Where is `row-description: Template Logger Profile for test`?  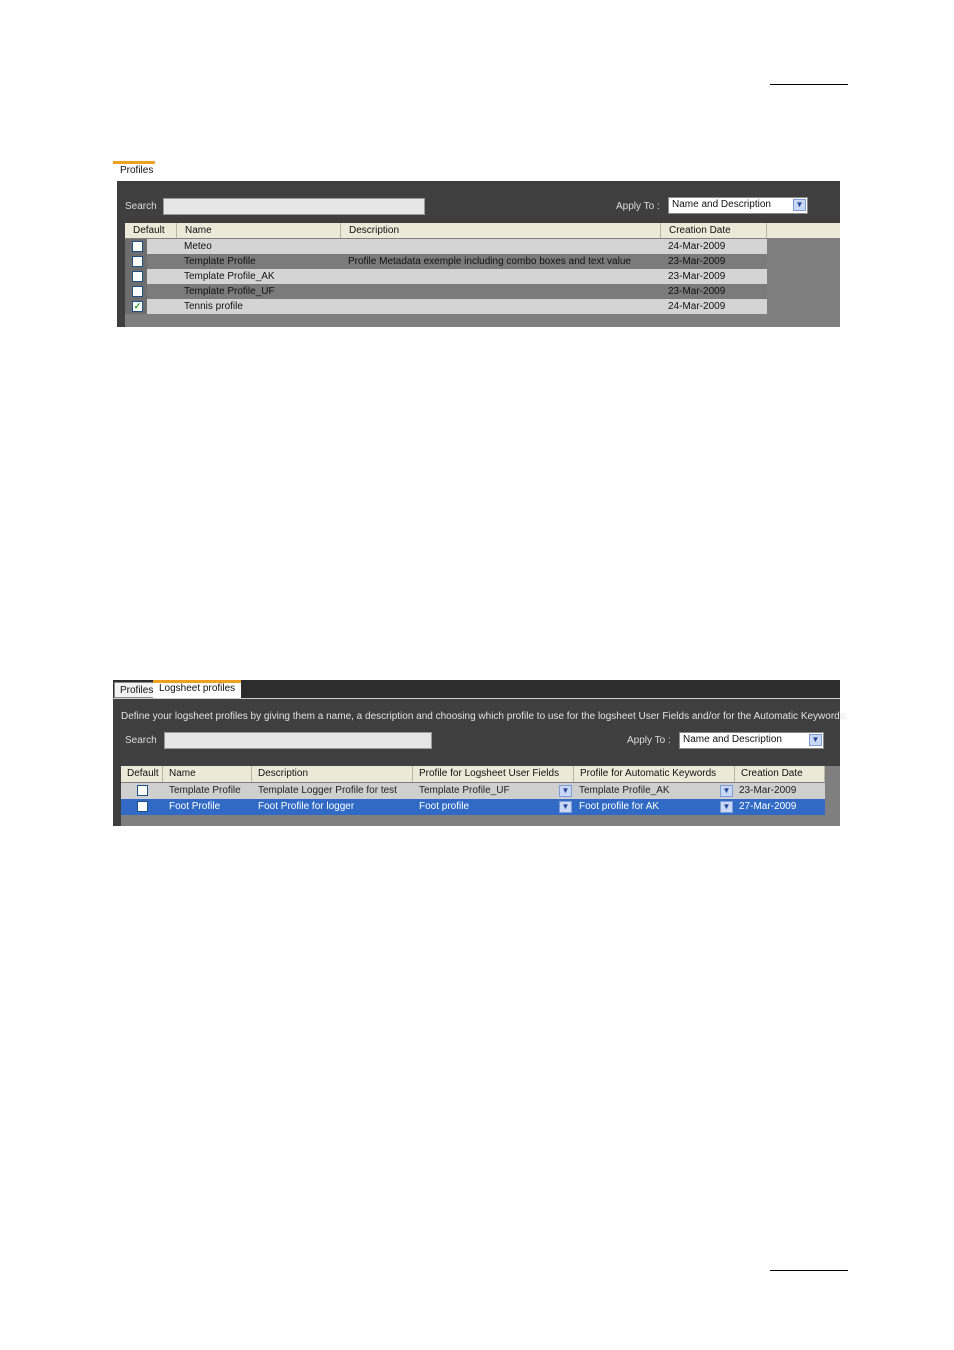 row-description: Template Logger Profile for test is located at coordinates (327, 790).